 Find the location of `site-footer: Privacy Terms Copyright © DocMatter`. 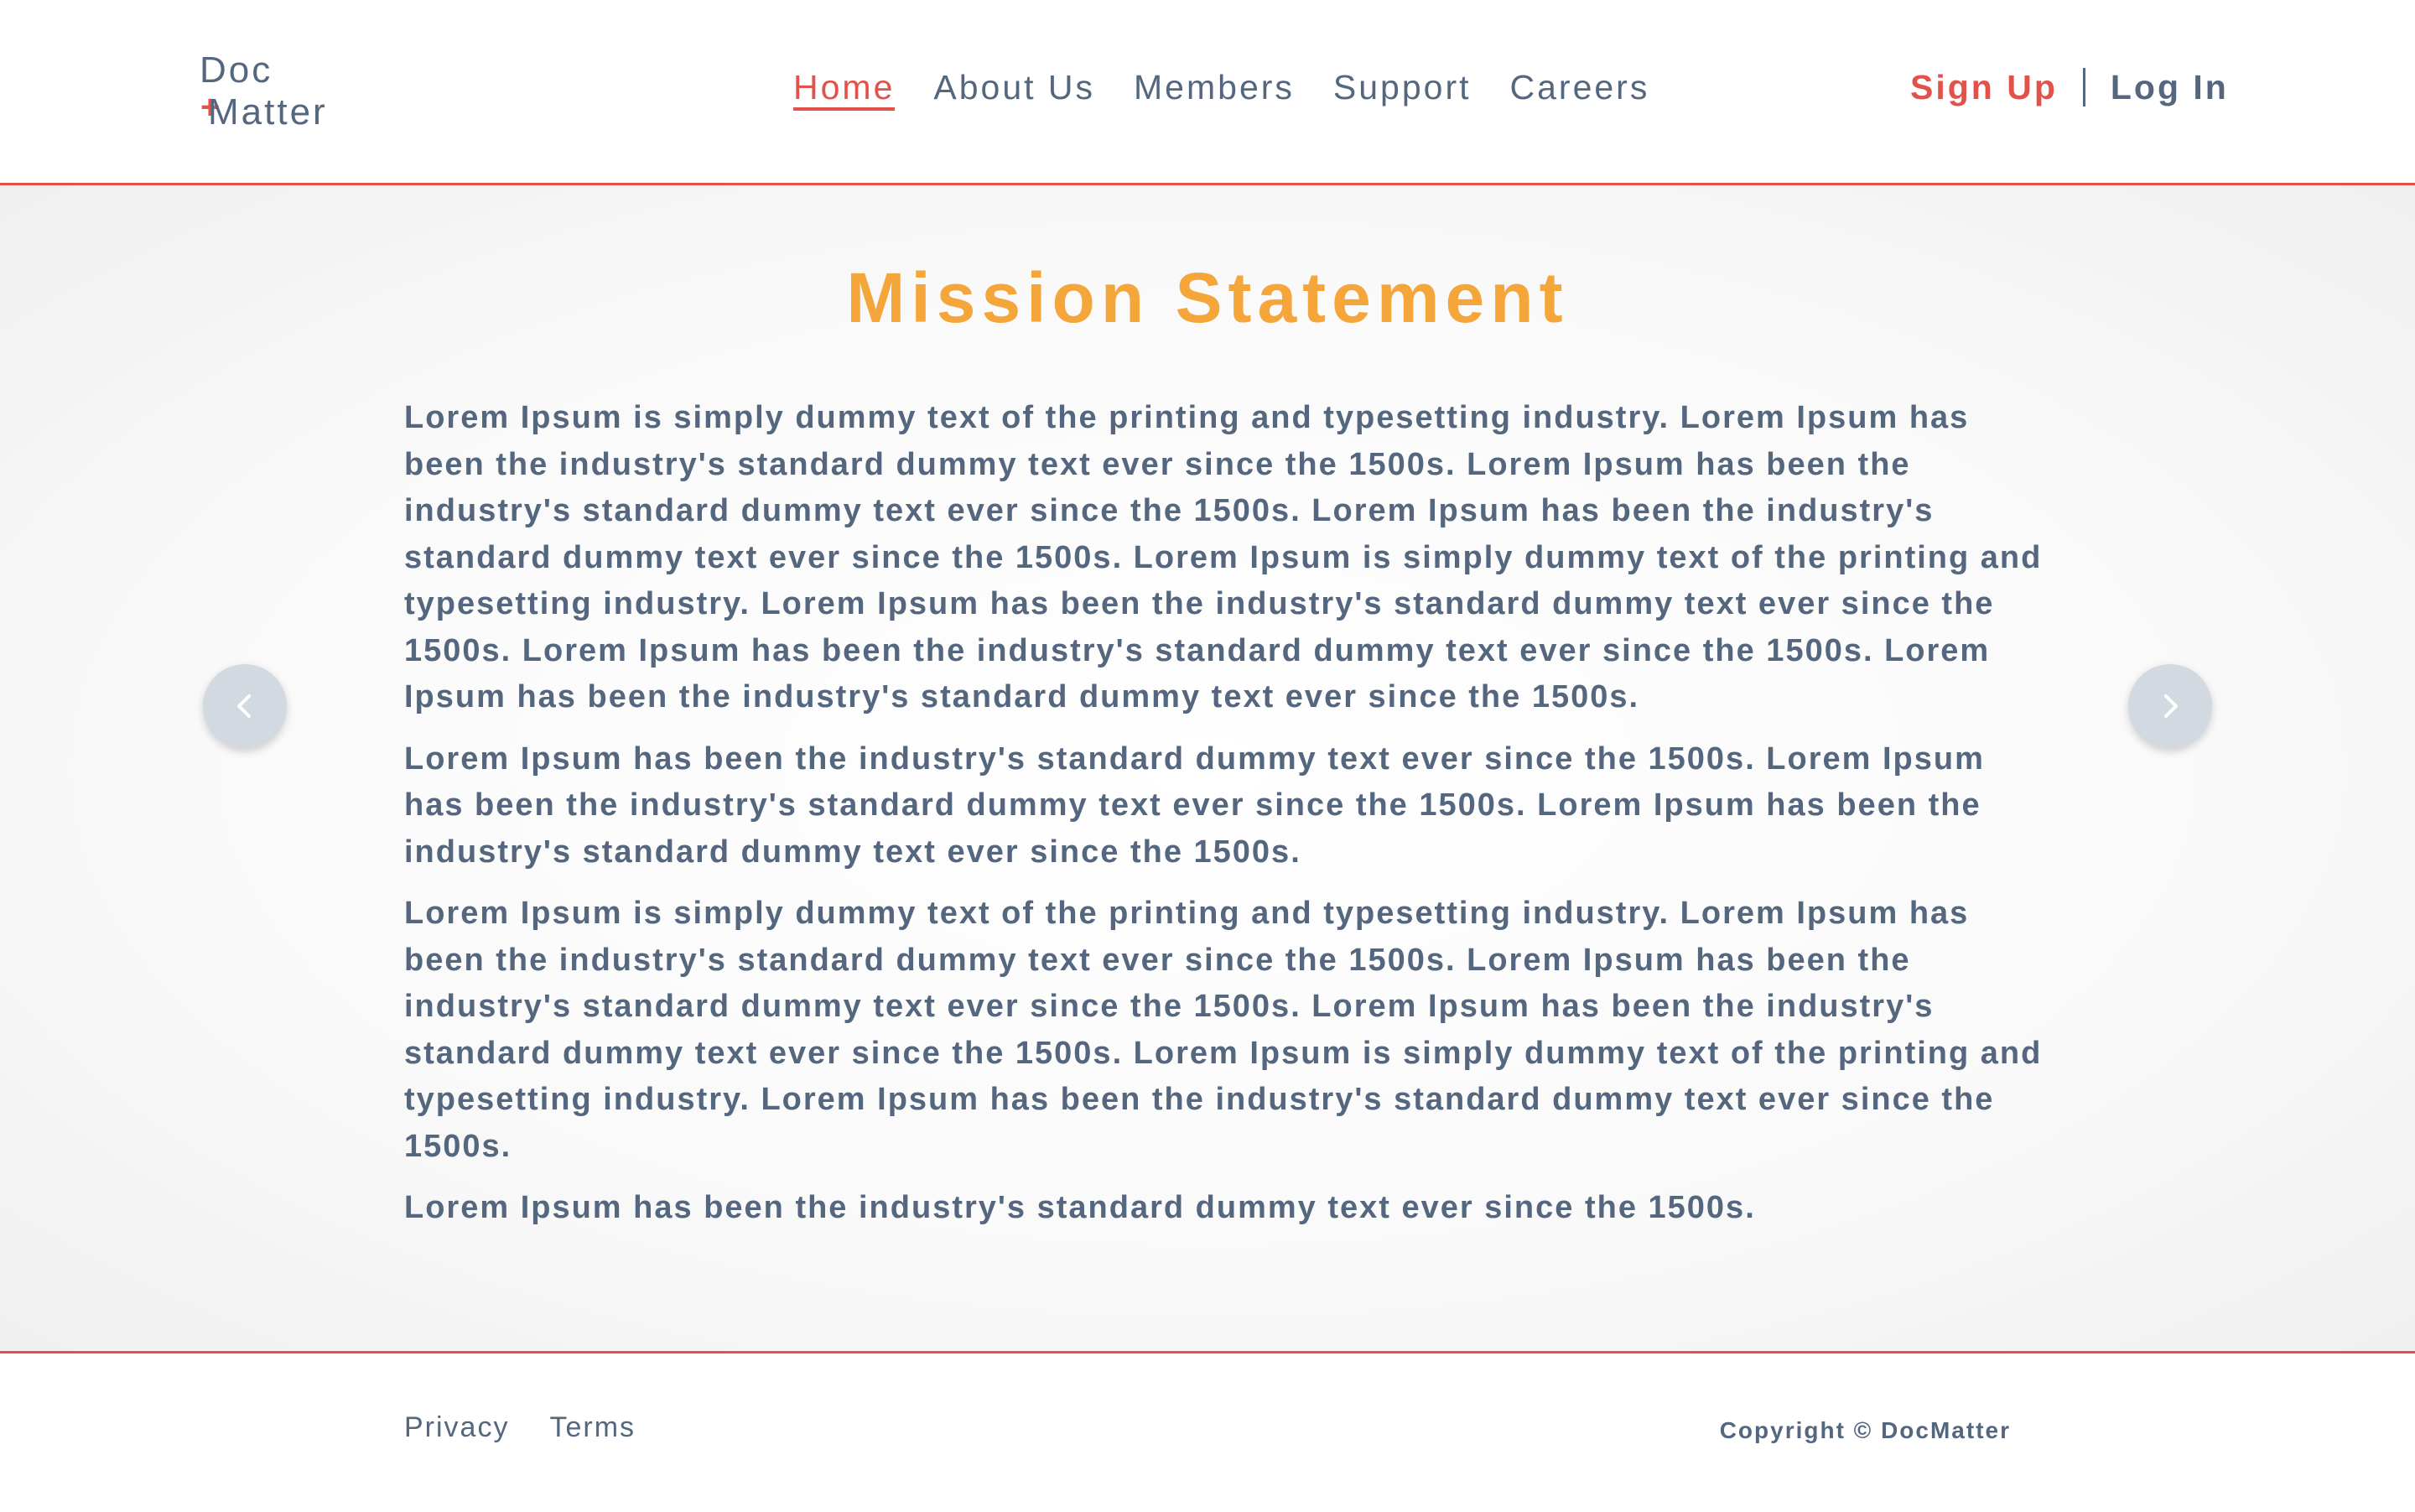

site-footer: Privacy Terms Copyright © DocMatter is located at coordinates (1207, 1431).